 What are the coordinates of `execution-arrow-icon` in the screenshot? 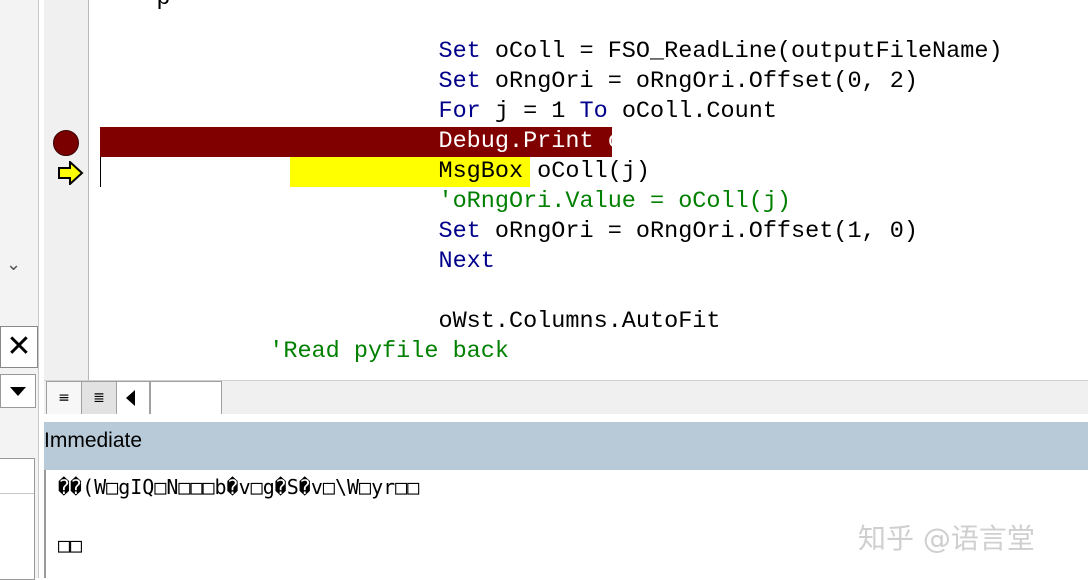 It's located at (71, 173).